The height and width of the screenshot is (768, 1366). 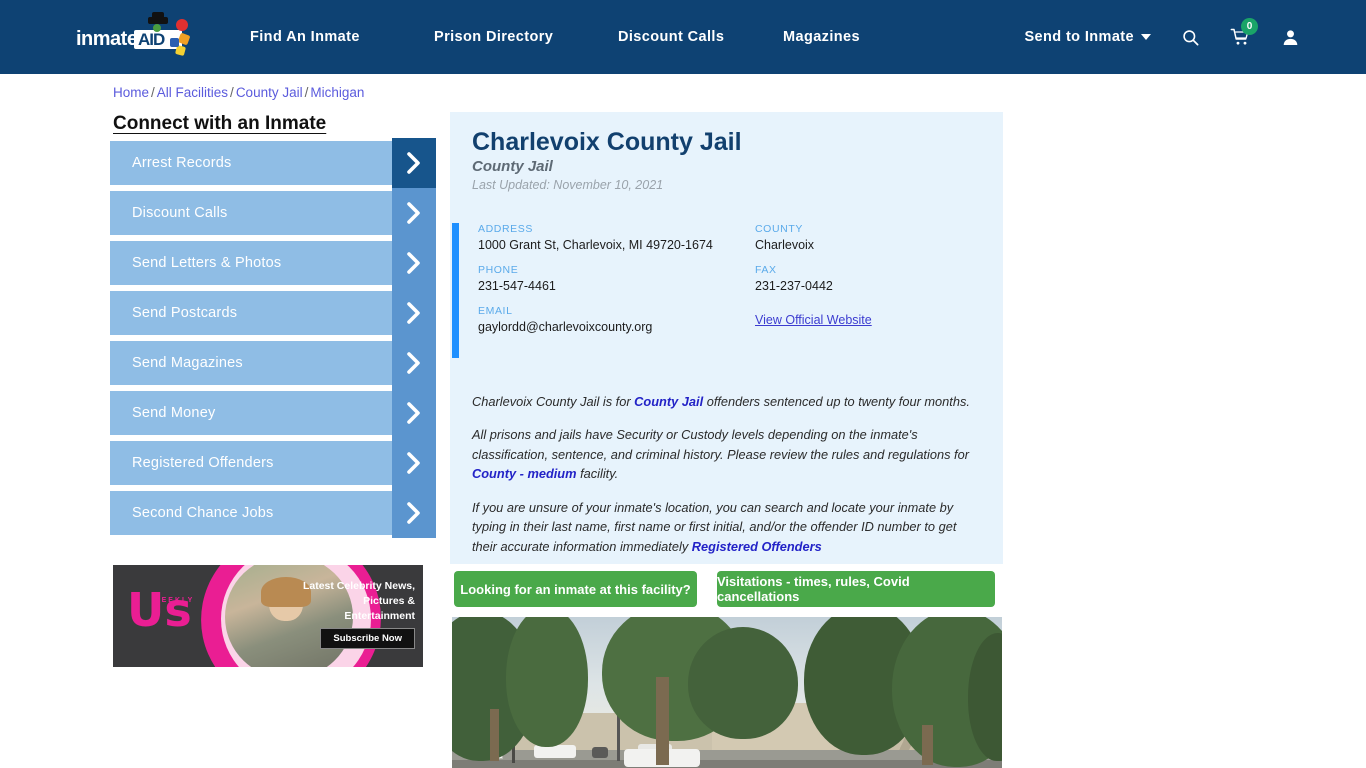 I want to click on sidebar-item-send-money: Send Money, so click(x=273, y=413).